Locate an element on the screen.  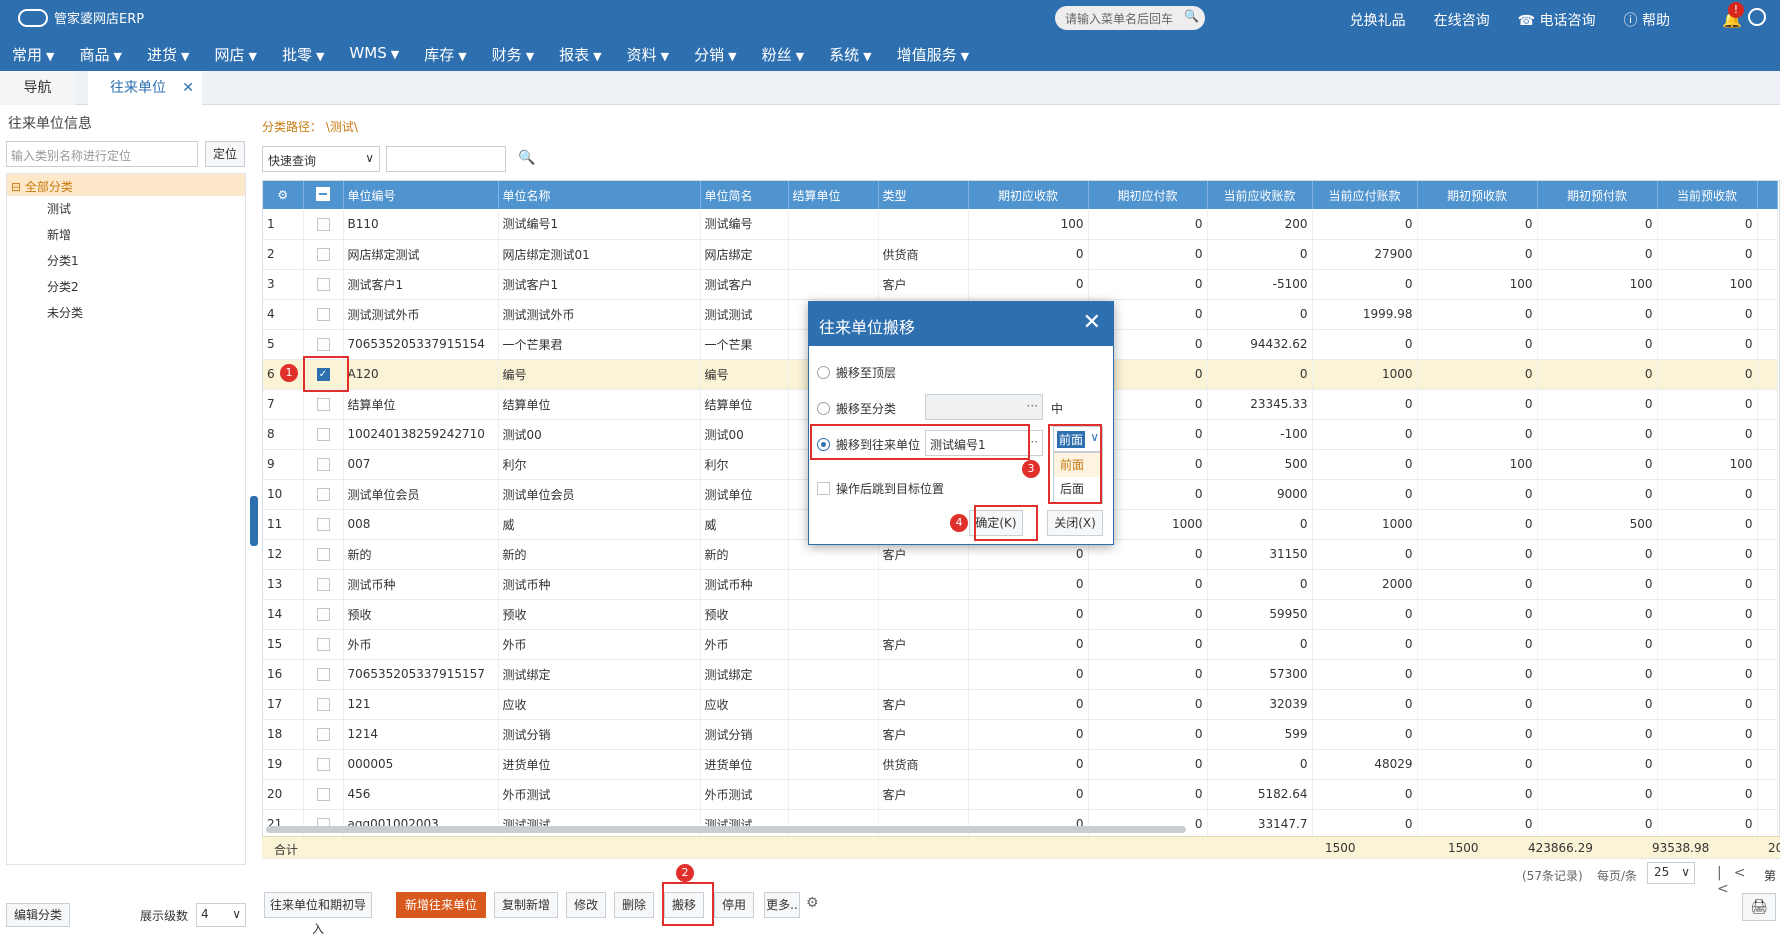
table-row: 15 外币 外币 外币 客户 0 0 0 0 0 0 0 is located at coordinates (1020, 644).